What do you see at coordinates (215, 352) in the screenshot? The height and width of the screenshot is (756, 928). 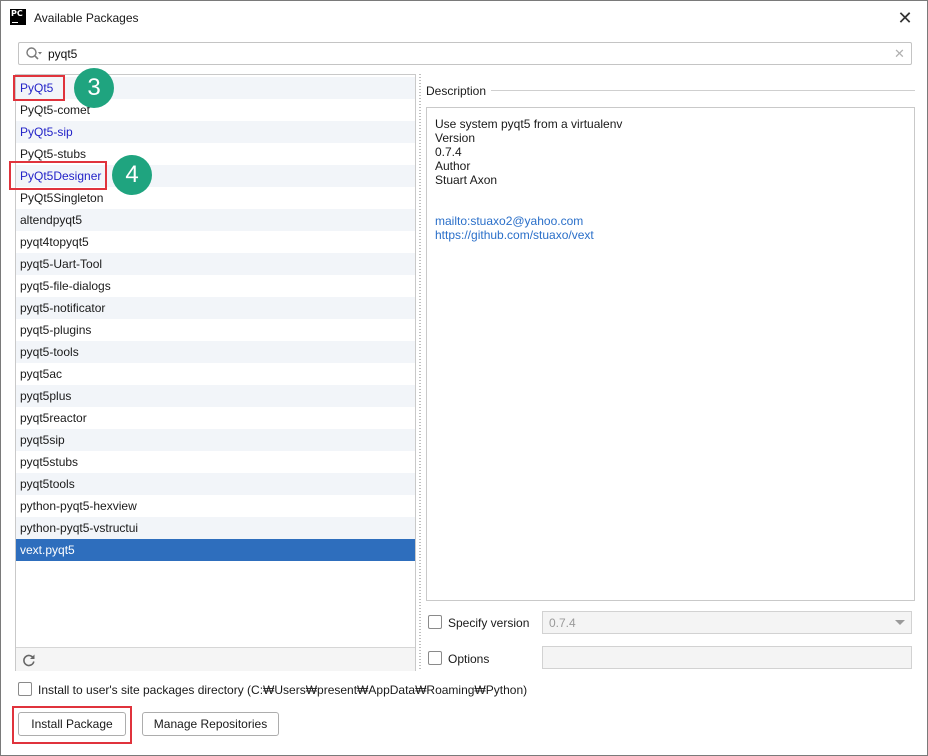 I see `package-list-item: pyqt5-tools` at bounding box center [215, 352].